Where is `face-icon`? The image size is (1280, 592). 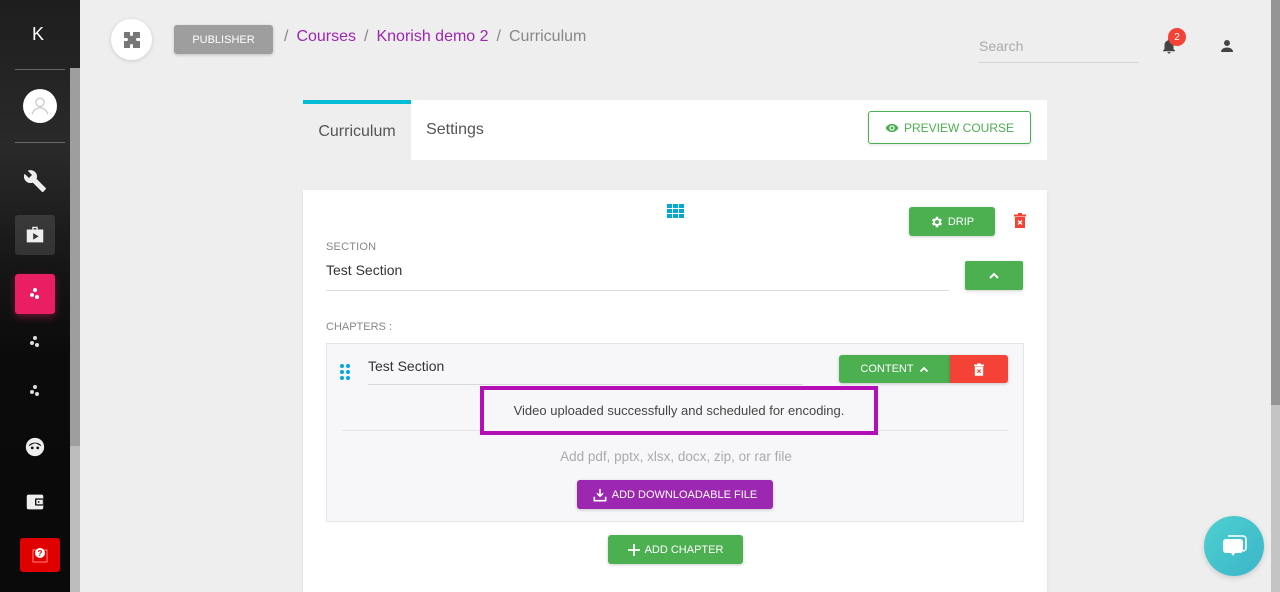 face-icon is located at coordinates (35, 447).